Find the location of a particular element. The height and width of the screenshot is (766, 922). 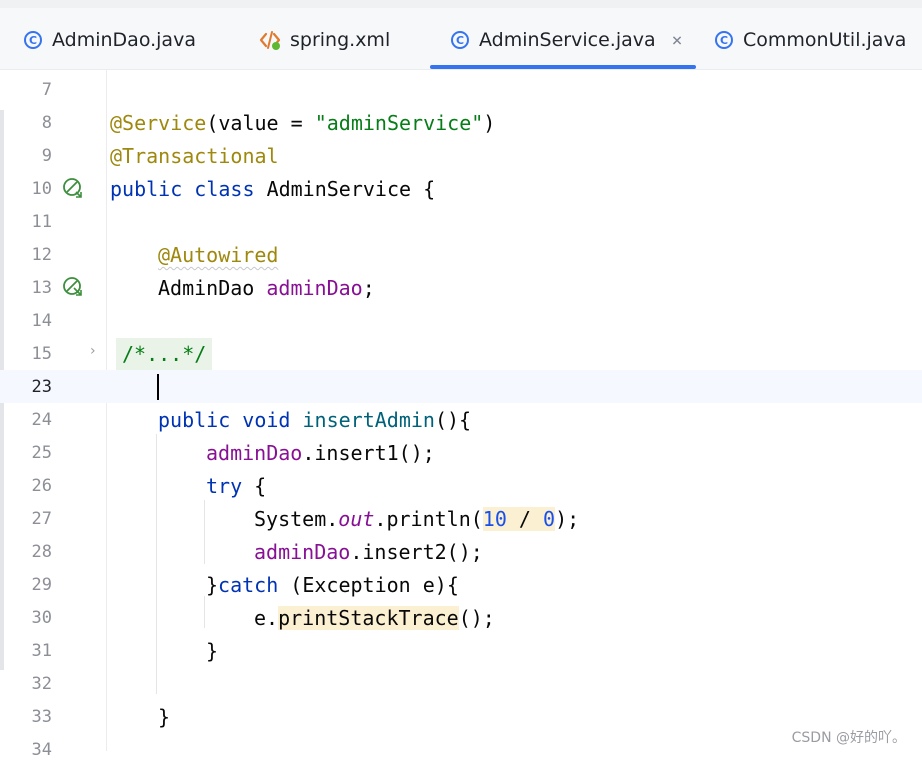

code-line: 9 @Transactional is located at coordinates (461, 155).